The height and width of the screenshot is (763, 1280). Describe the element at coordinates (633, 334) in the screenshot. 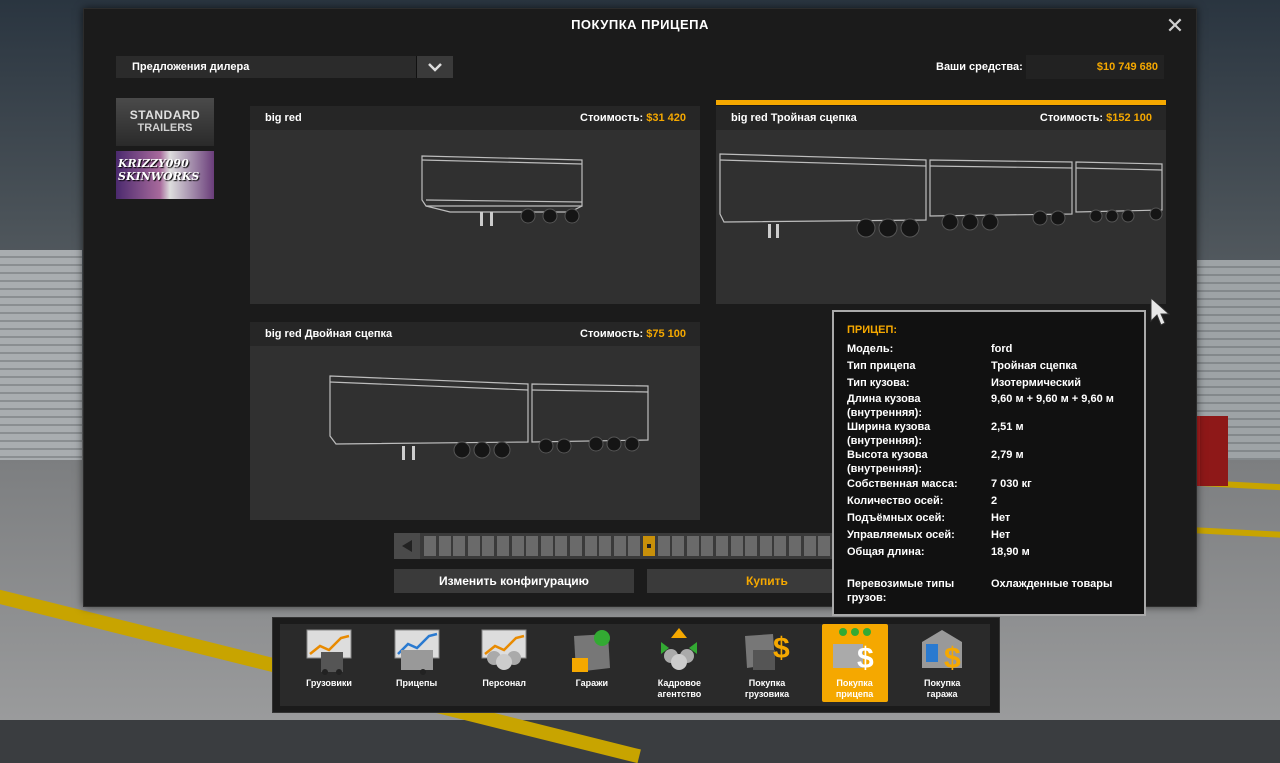

I see `offer-cost: Стоимость: $75 100` at that location.